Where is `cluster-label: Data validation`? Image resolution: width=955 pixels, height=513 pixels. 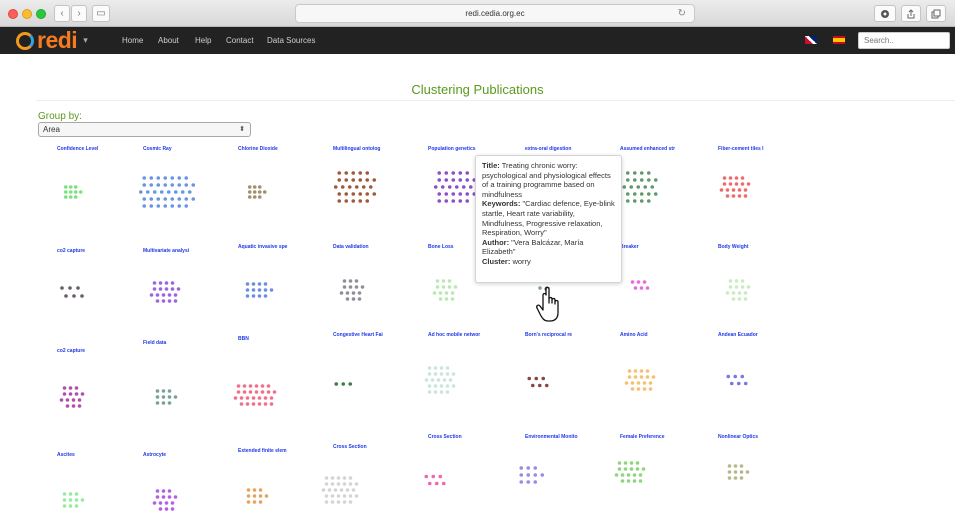
cluster-label: Data validation is located at coordinates (351, 247).